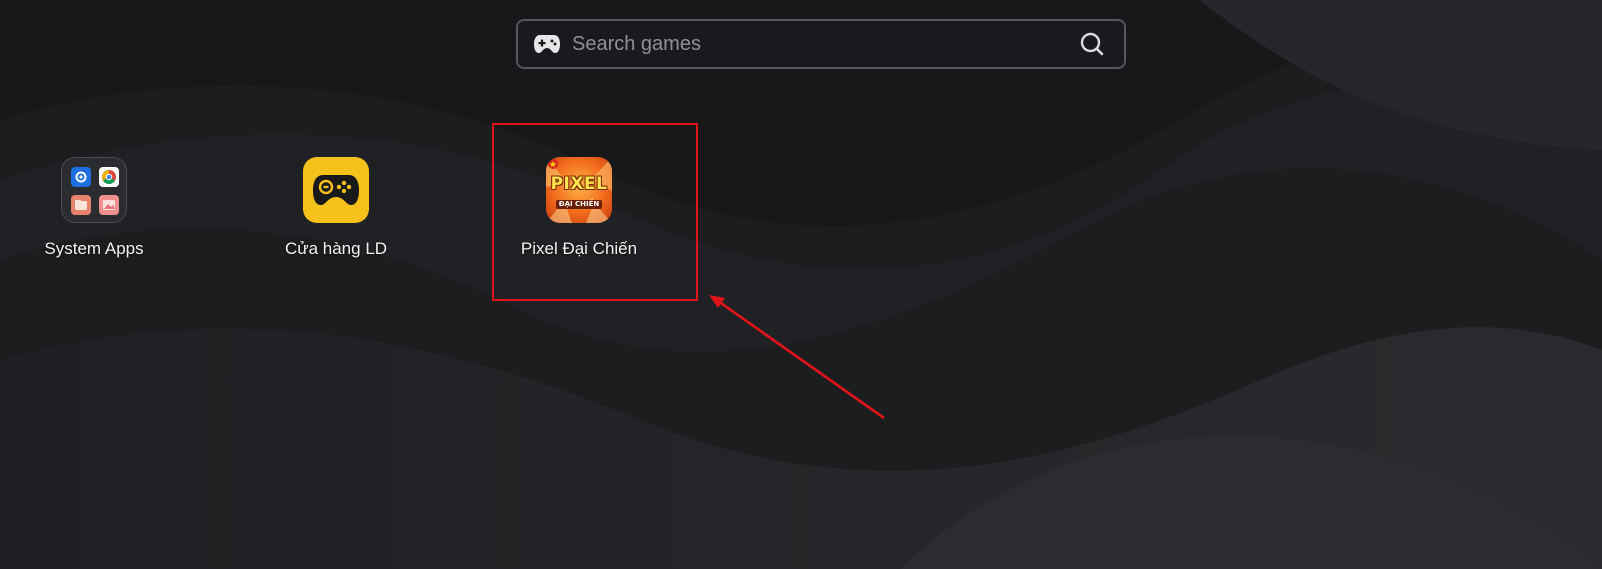 This screenshot has width=1602, height=569. Describe the element at coordinates (547, 44) in the screenshot. I see `gamepad-icon` at that location.